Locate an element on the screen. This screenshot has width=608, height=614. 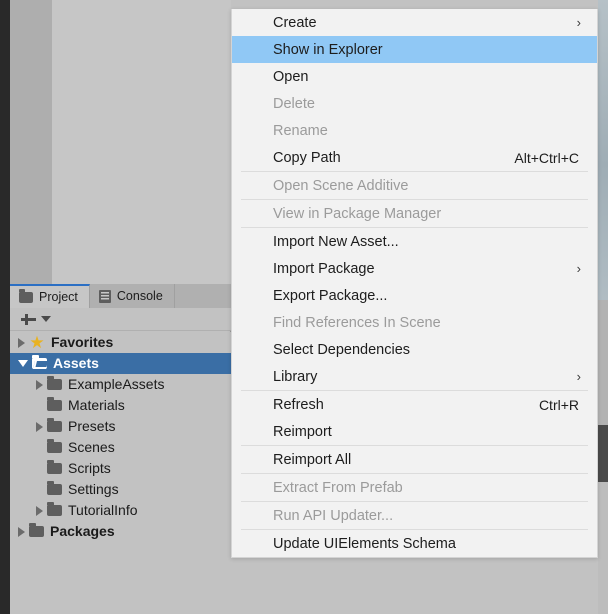
menu-item-label: Update UIElements Schema is located at coordinates (364, 543).